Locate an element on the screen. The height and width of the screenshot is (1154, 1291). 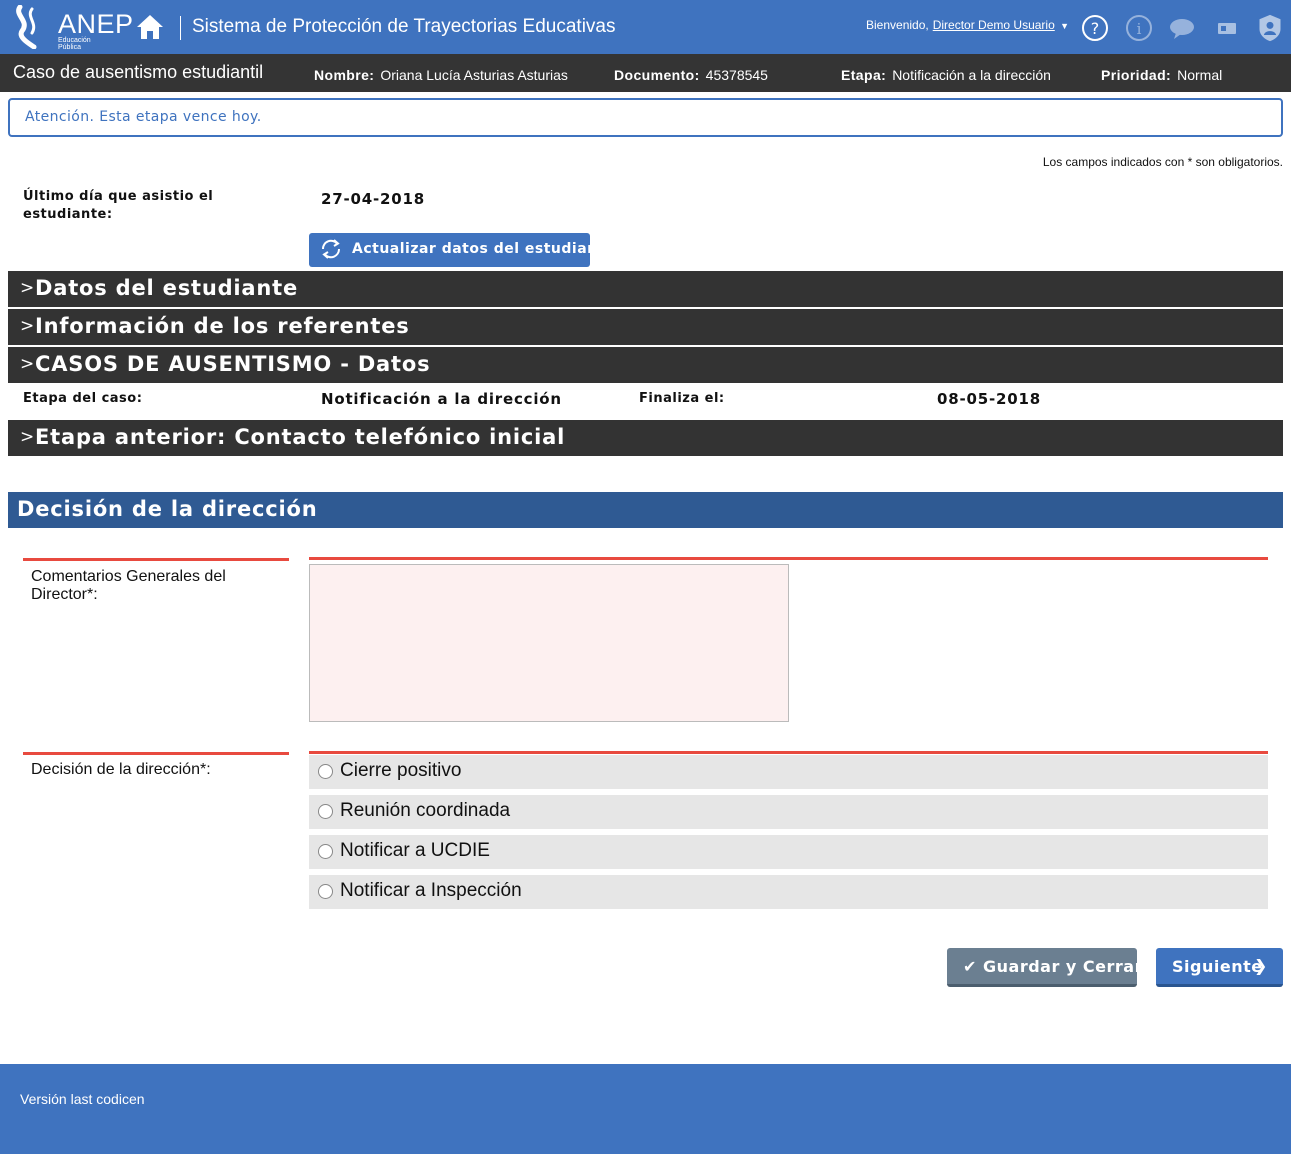
section-student-data-title: Datos del estudiante is located at coordinates (167, 288).